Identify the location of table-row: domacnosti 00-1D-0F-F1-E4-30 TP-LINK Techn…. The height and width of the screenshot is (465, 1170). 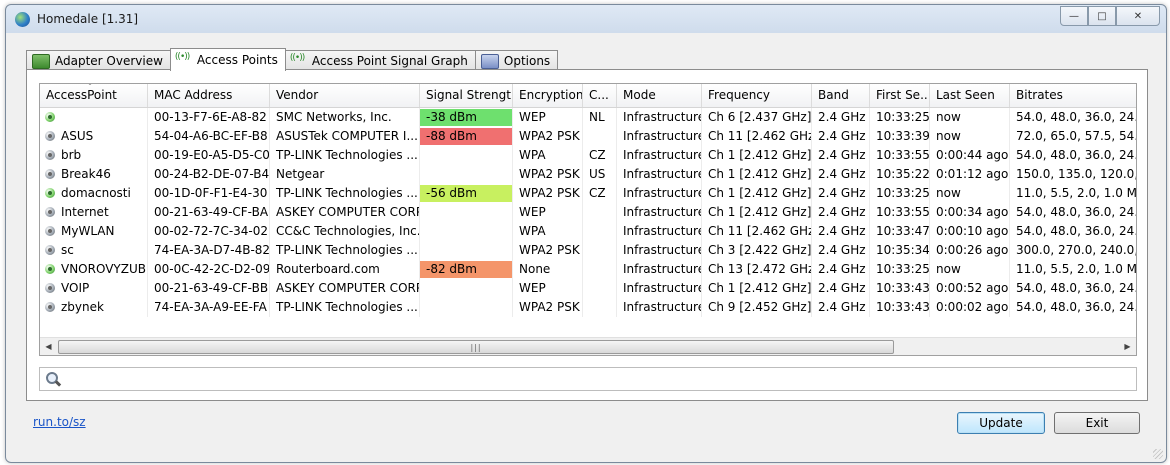
(588, 193).